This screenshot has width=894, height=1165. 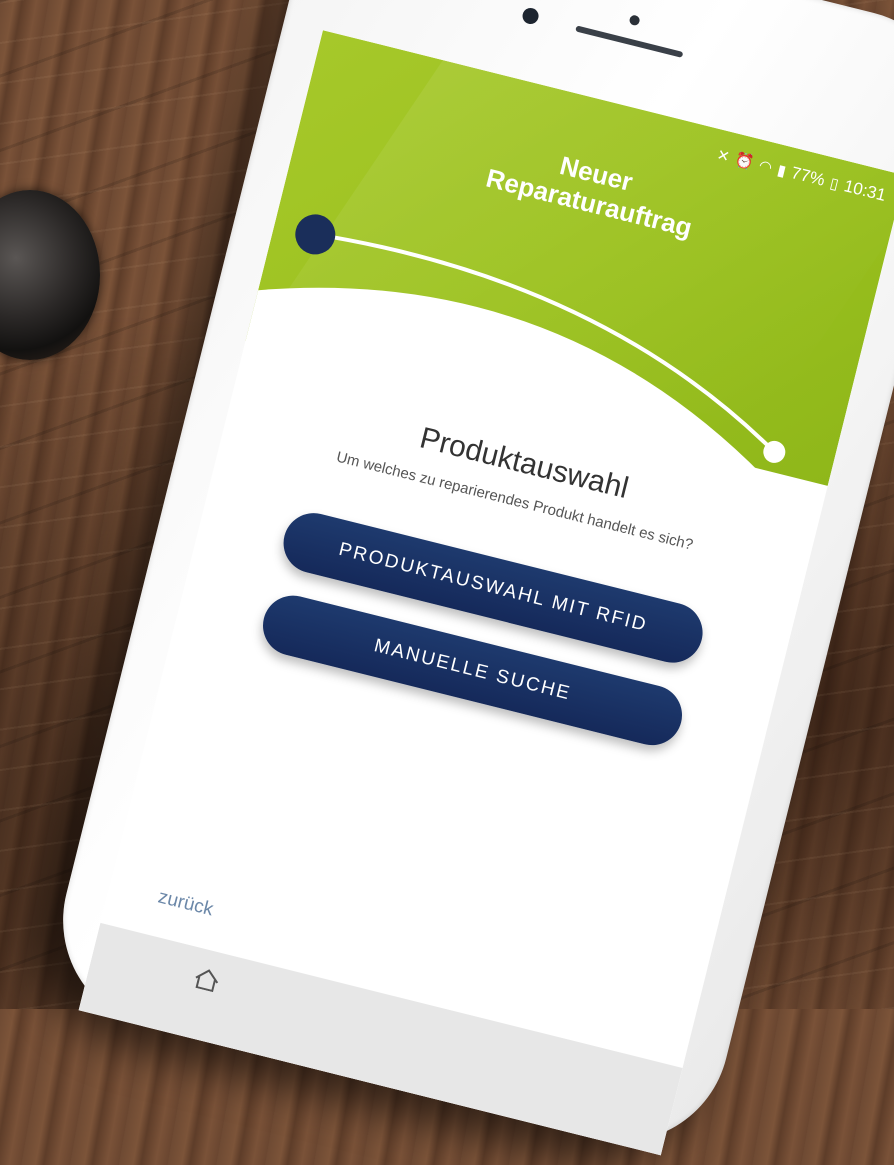 I want to click on wifi-icon: ◠, so click(x=765, y=166).